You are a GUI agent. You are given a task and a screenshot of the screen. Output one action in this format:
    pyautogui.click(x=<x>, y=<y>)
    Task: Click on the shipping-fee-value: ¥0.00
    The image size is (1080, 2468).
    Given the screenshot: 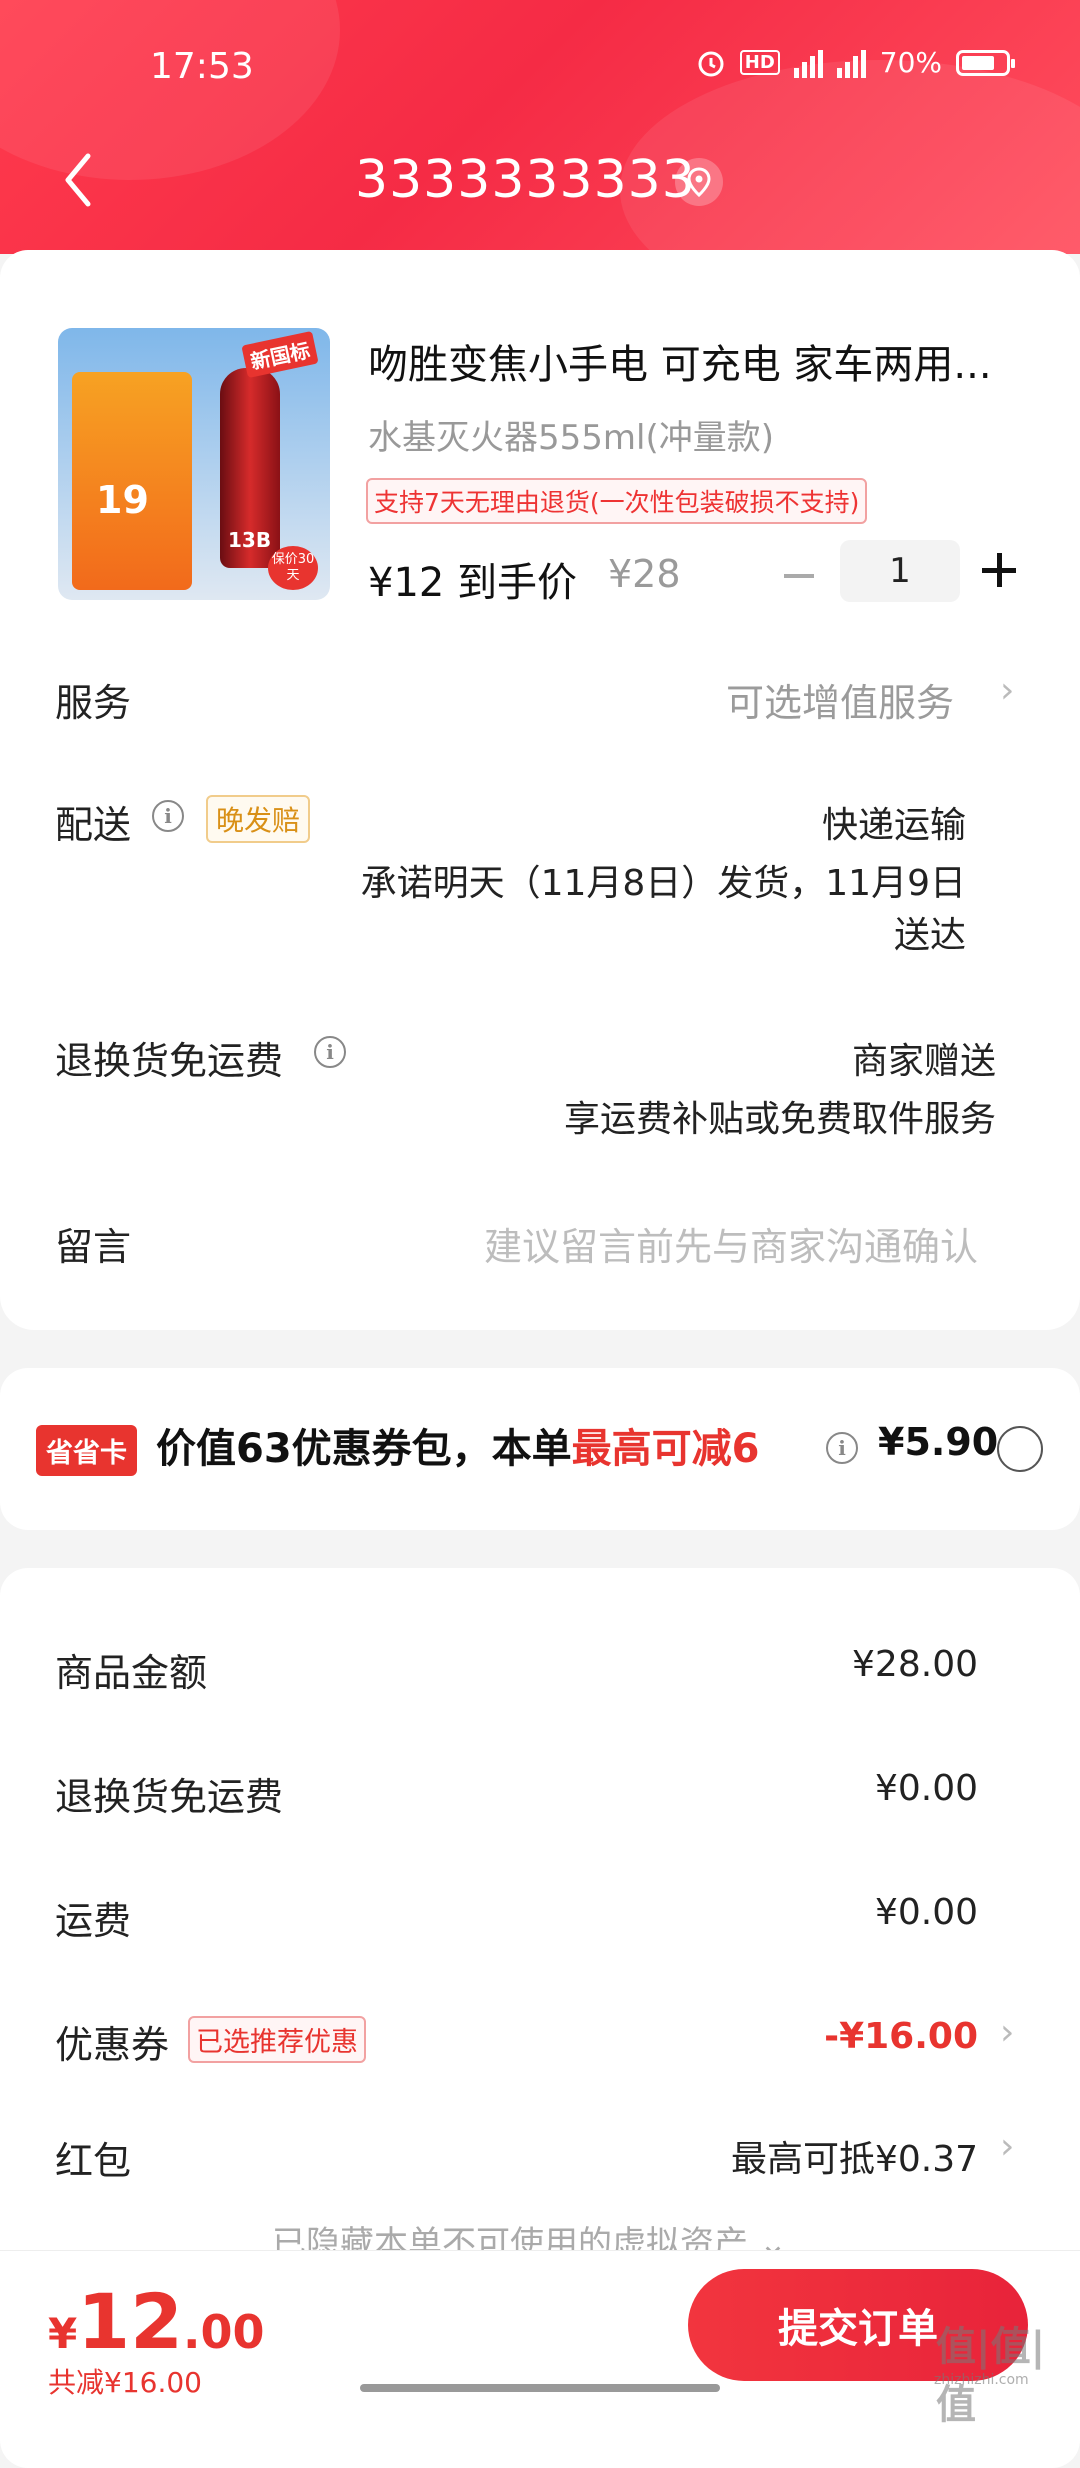 What is the action you would take?
    pyautogui.click(x=926, y=1912)
    